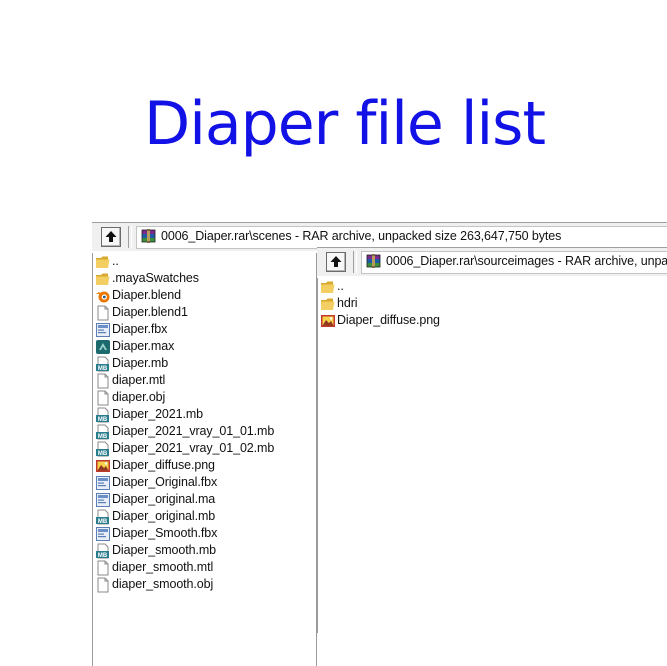 The image size is (667, 666). I want to click on file-name: Diaper_original.mb, so click(164, 516).